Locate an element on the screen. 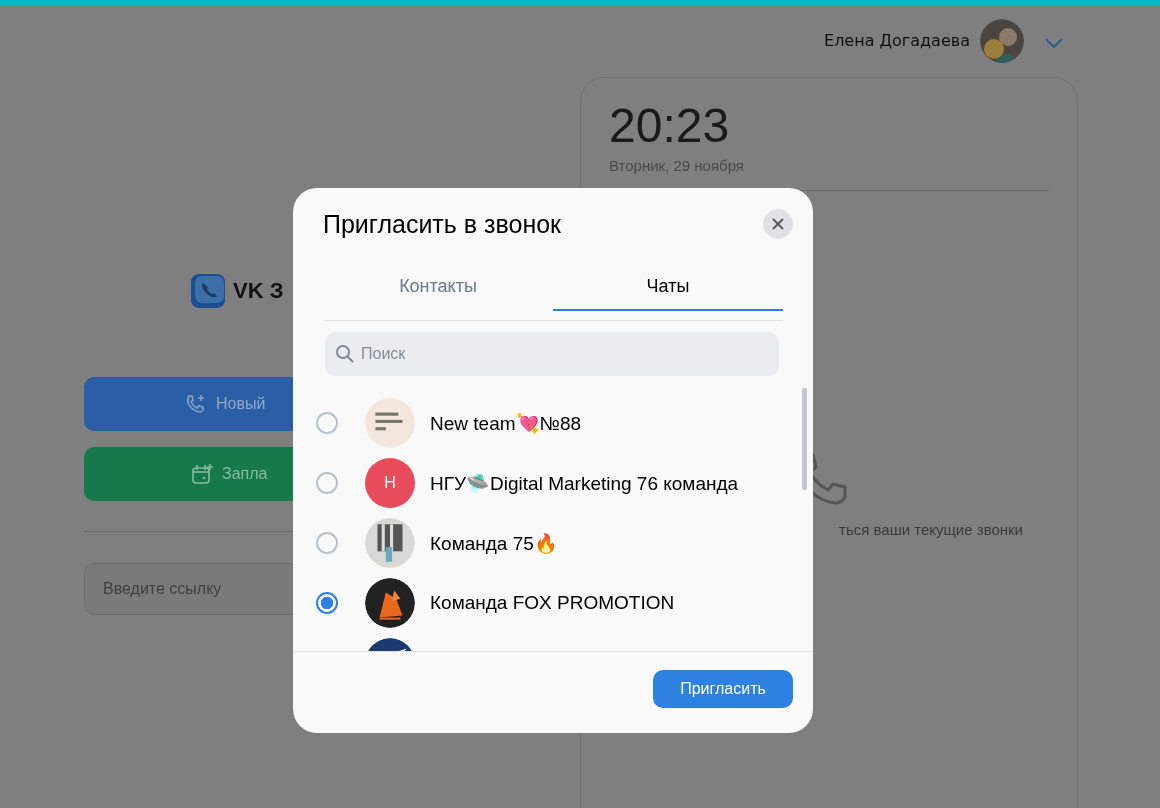 This screenshot has height=808, width=1160. dialog-title: Пригласить в звонок is located at coordinates (442, 224).